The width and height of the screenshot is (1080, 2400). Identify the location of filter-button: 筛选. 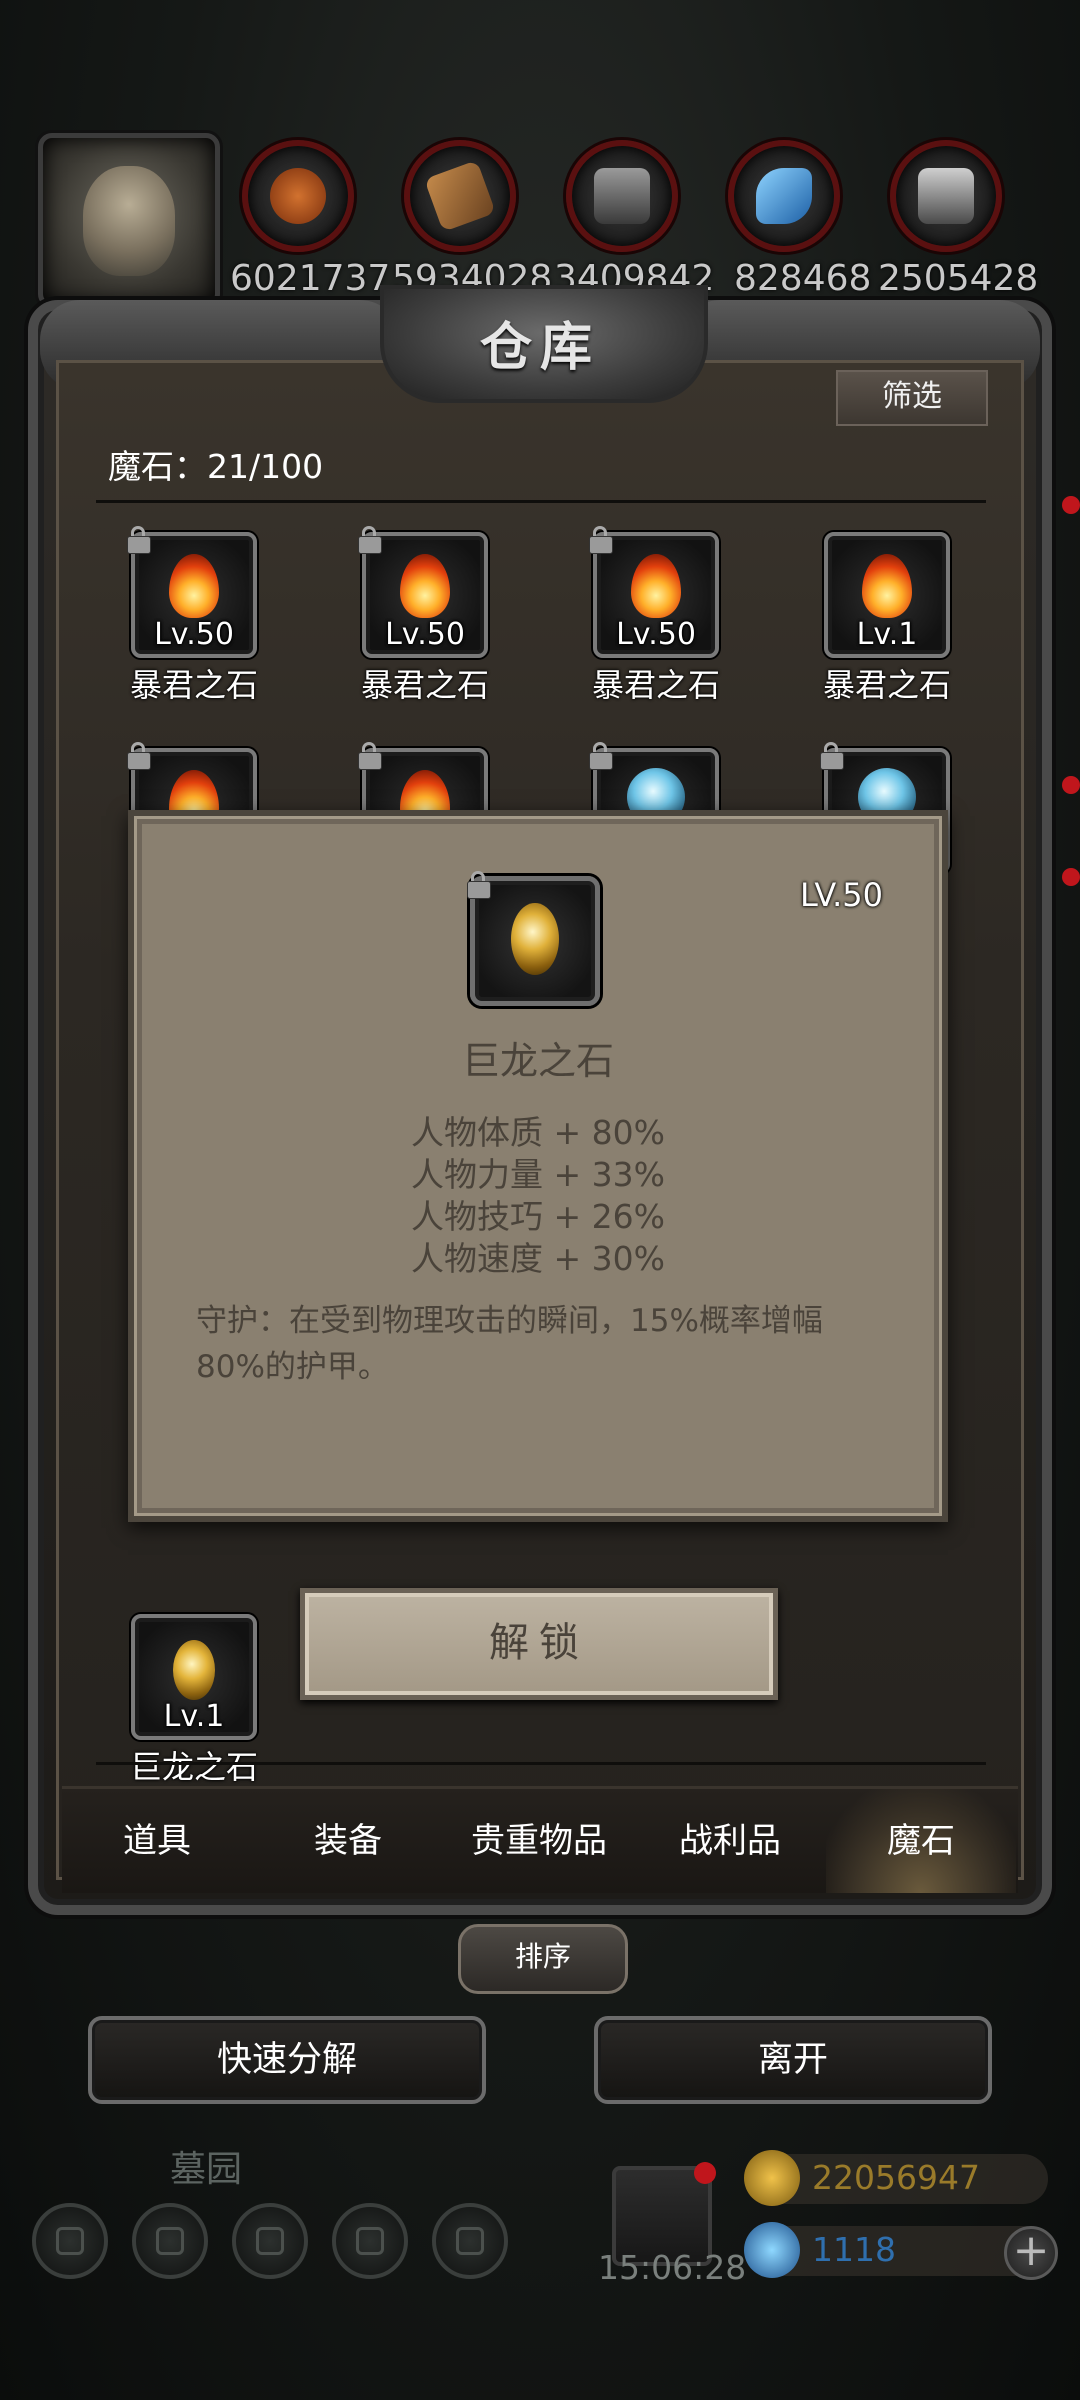
(912, 398).